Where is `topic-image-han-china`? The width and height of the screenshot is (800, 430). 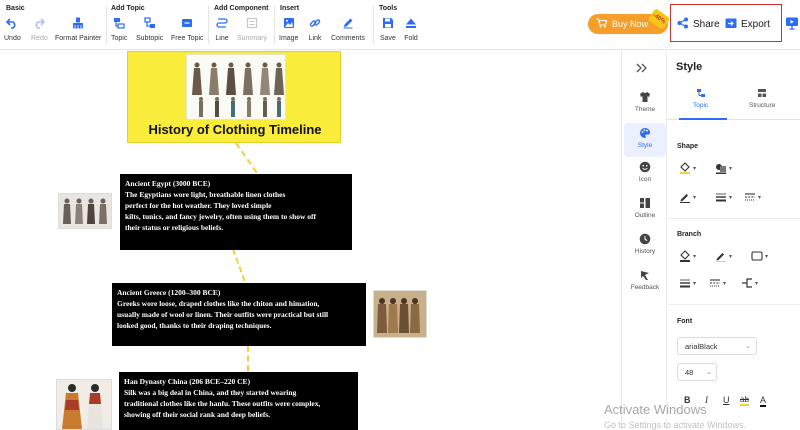 topic-image-han-china is located at coordinates (84, 404).